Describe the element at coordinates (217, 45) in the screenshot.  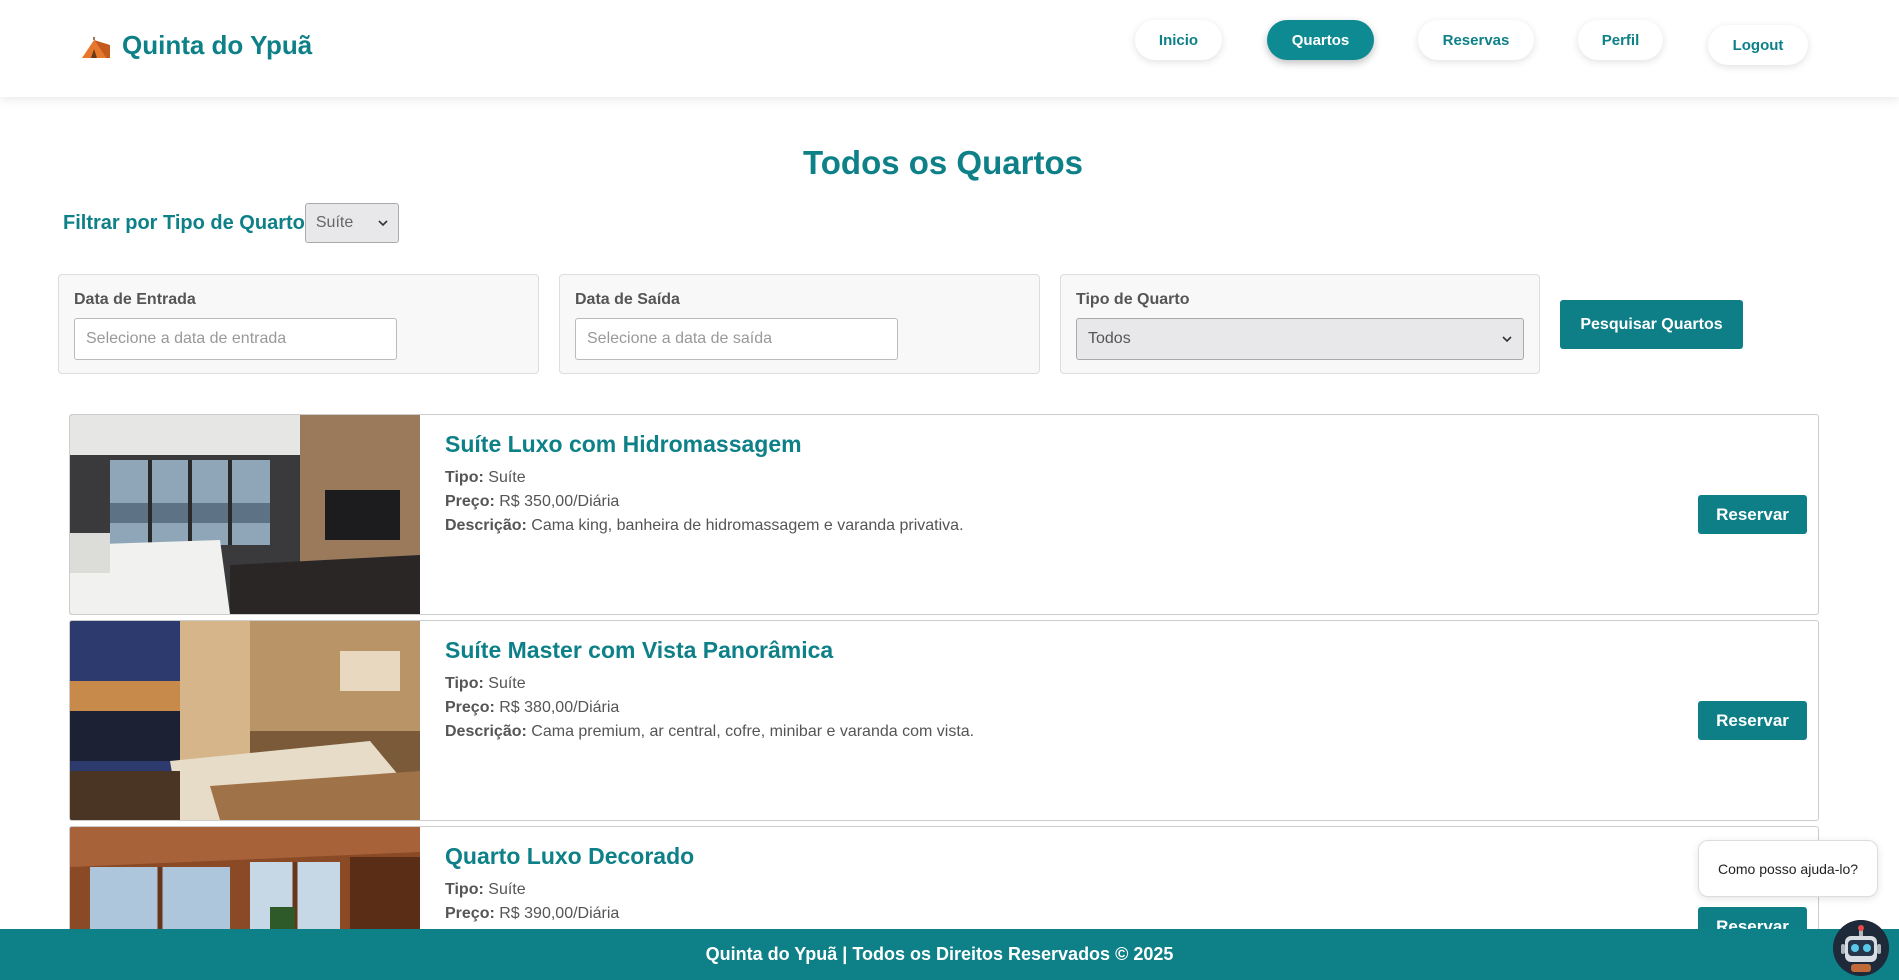
I see `brand-name: Quinta do Ypuã` at that location.